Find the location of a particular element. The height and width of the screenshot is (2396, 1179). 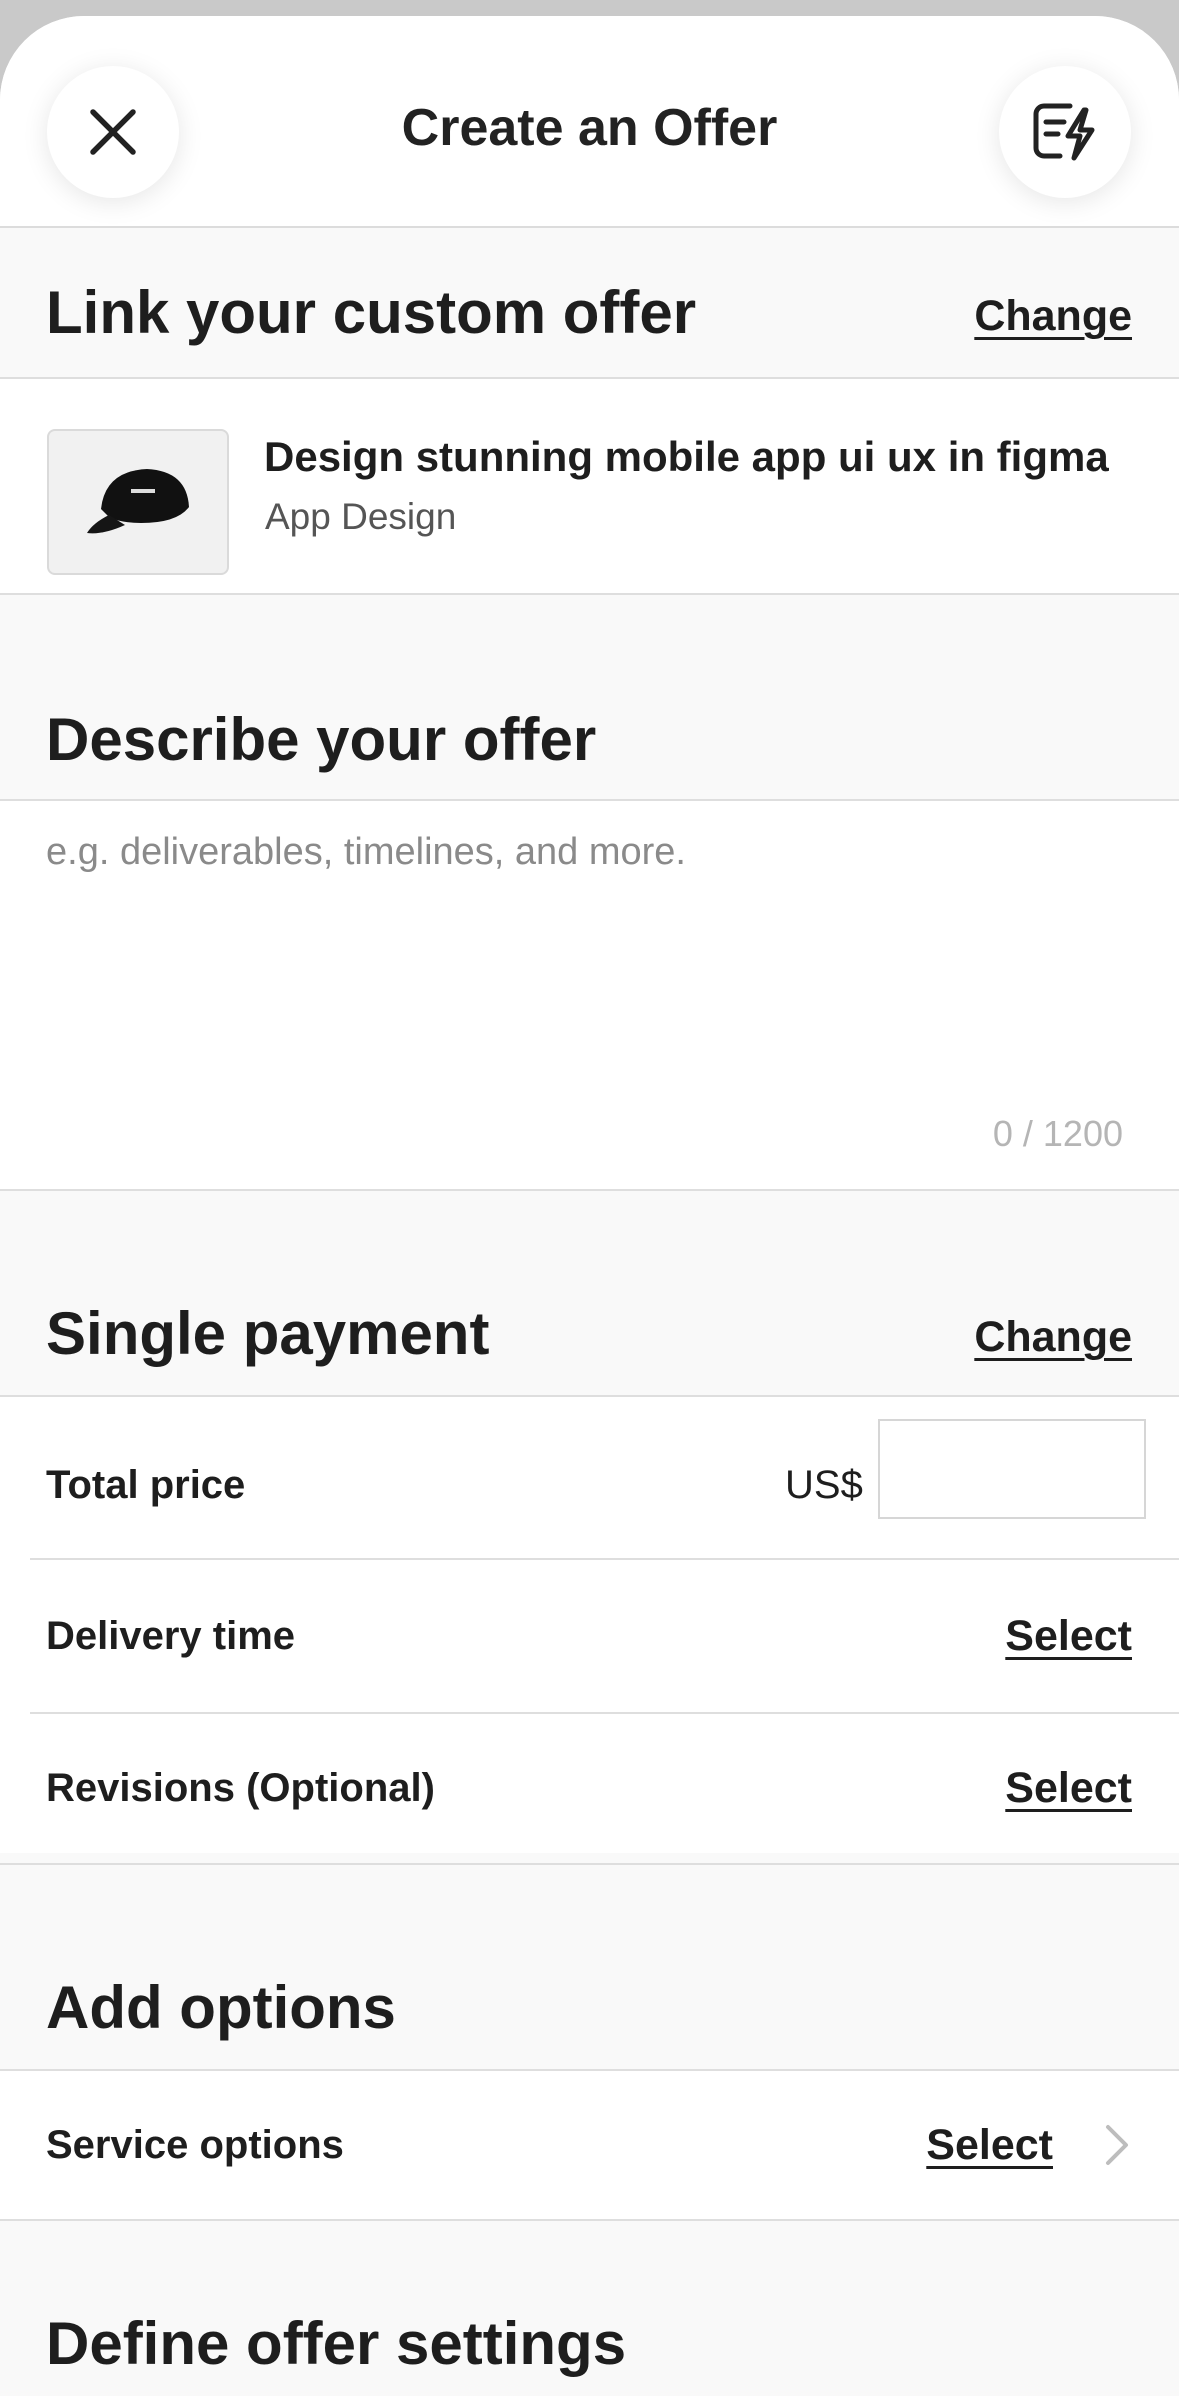

total-price-label: Total price is located at coordinates (146, 1485).